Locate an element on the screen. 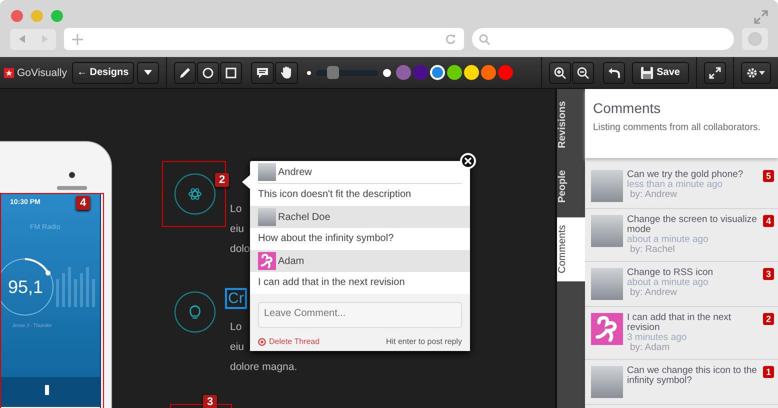  comment-text: Can we try the gold phone? is located at coordinates (685, 175).